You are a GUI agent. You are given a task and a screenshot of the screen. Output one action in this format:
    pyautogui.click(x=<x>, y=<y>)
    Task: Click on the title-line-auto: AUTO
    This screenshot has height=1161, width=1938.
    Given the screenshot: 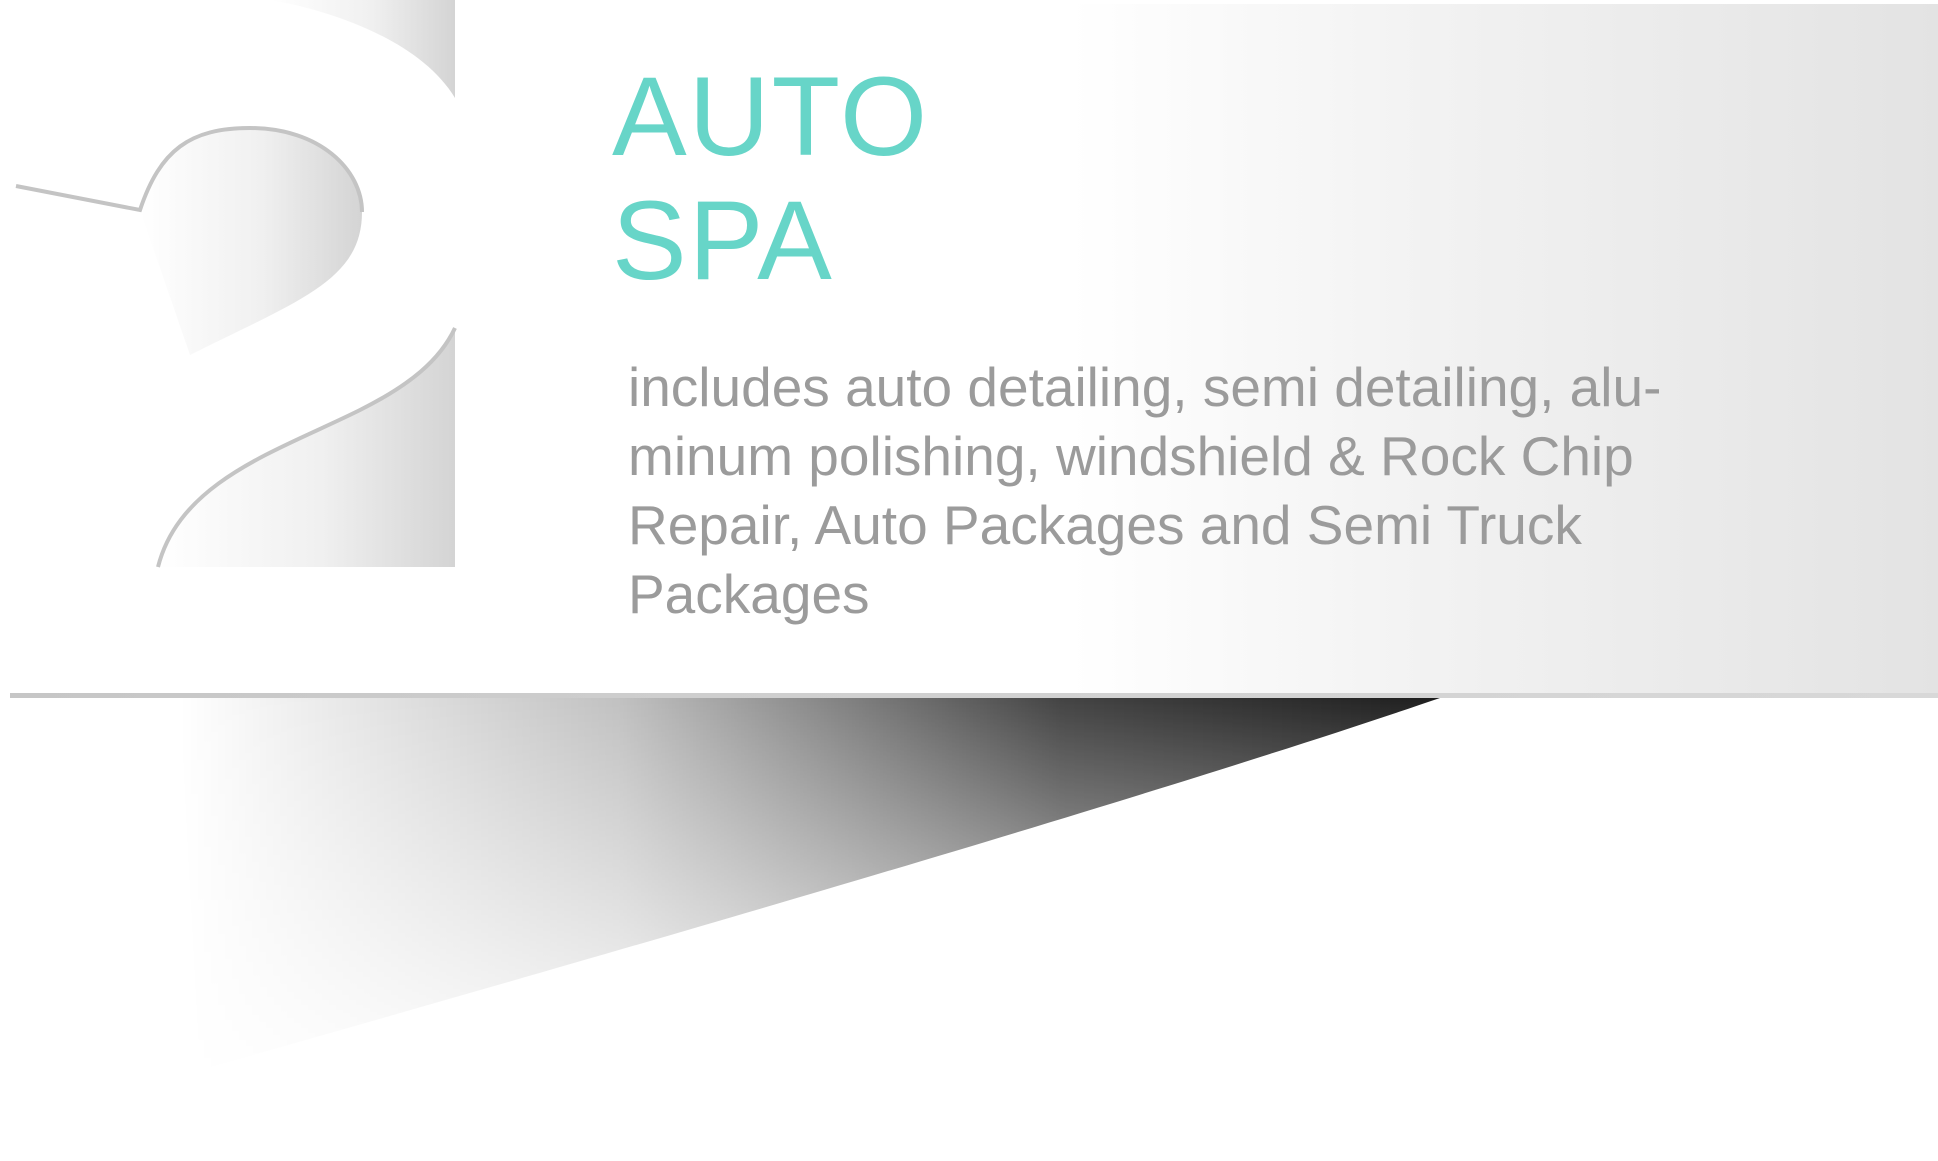 What is the action you would take?
    pyautogui.click(x=771, y=116)
    